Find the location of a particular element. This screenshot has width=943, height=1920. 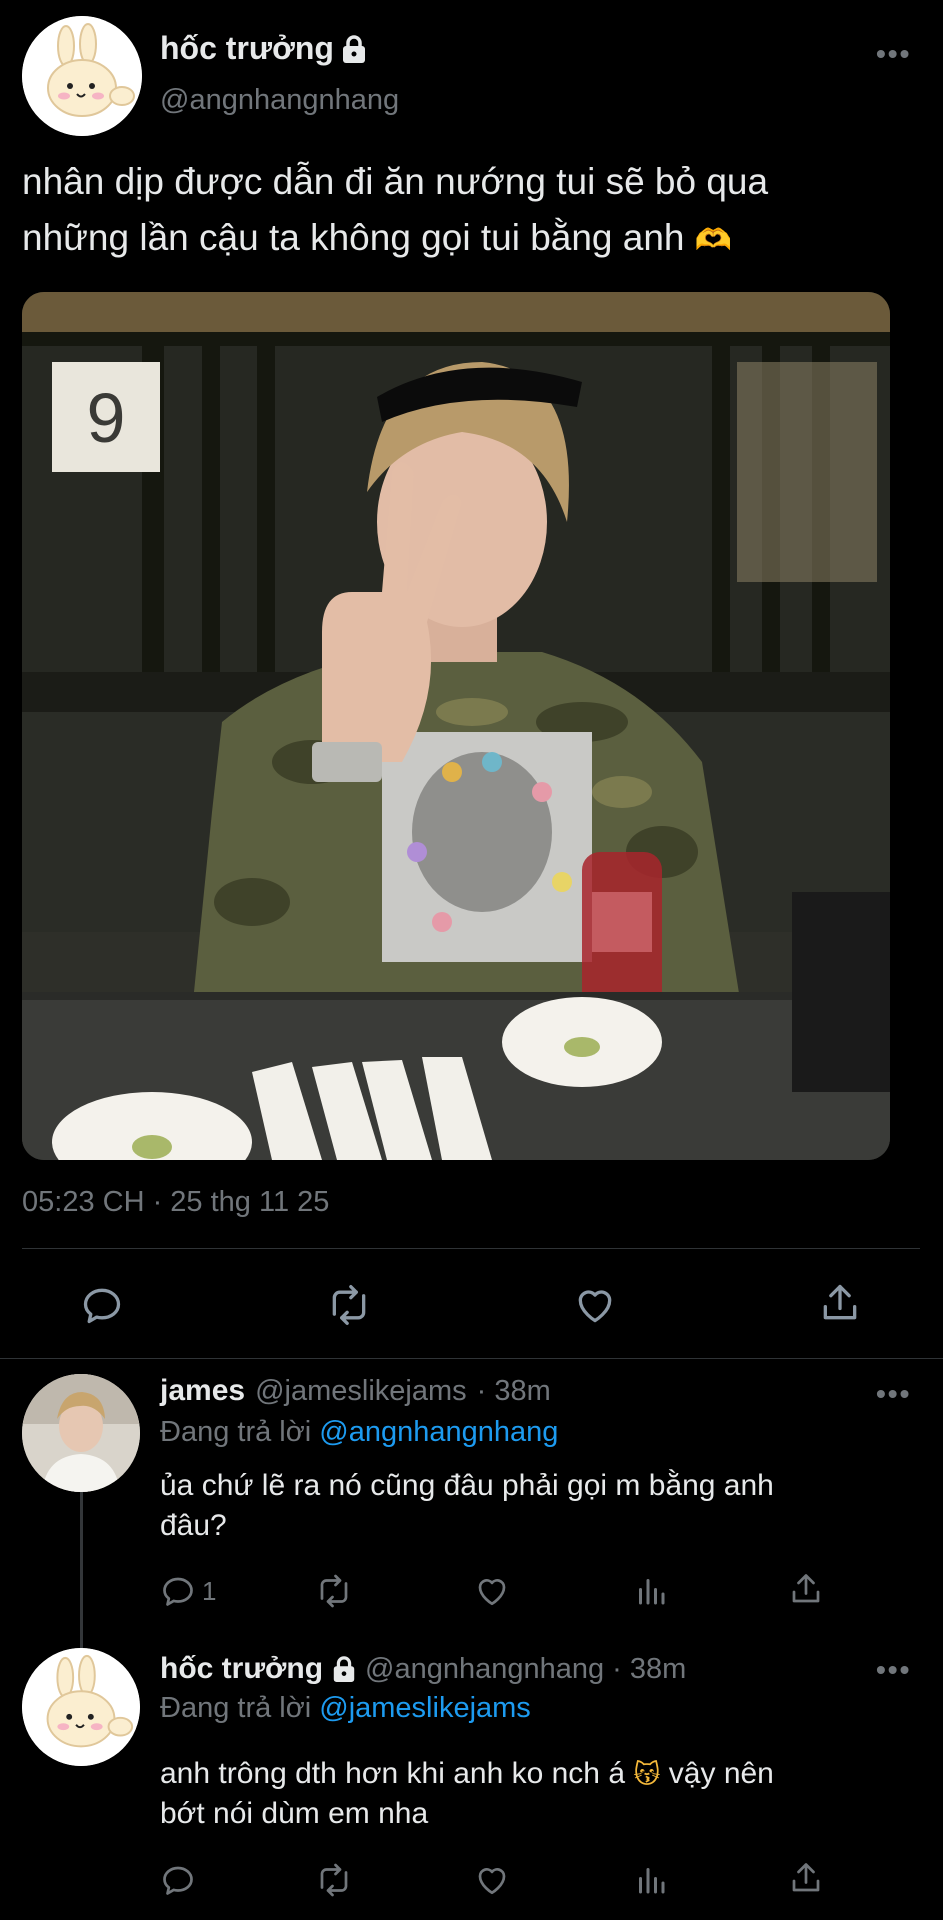

sign-number: 9 is located at coordinates (106, 418).